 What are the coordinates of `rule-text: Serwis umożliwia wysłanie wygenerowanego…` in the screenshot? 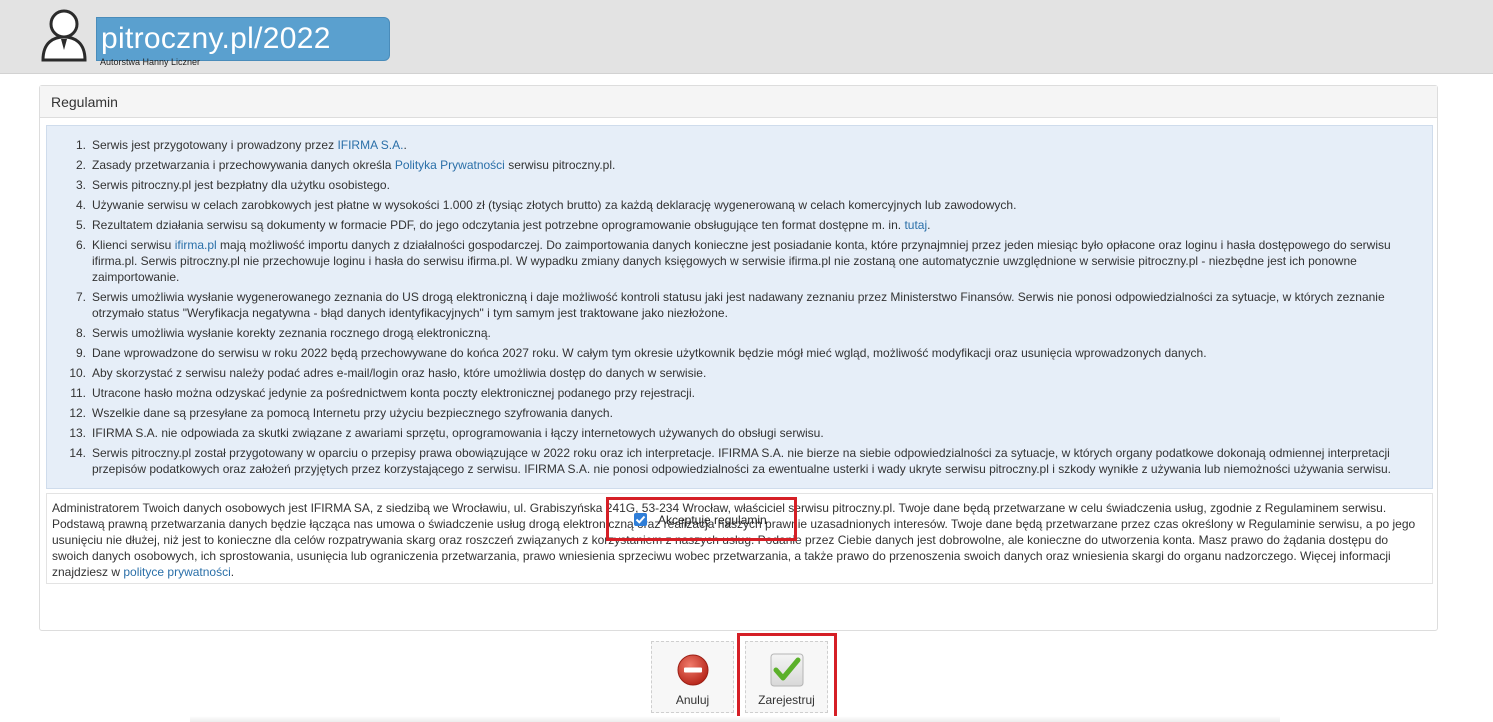 It's located at (746, 305).